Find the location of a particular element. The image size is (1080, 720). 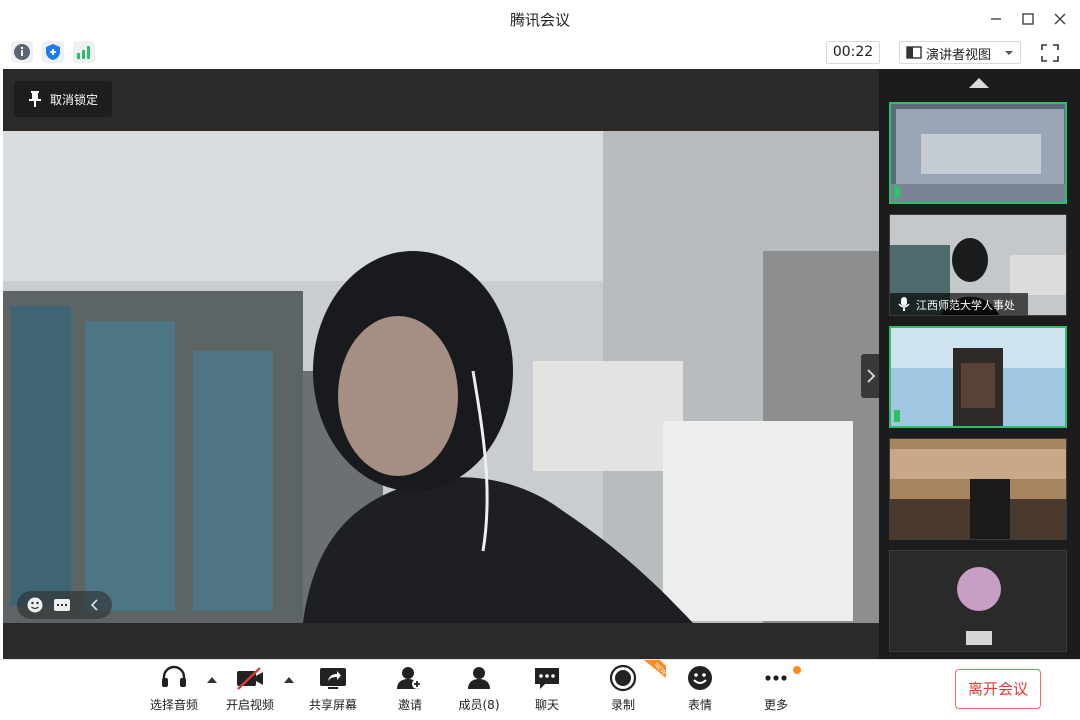

triangle-up-icon is located at coordinates (979, 83).